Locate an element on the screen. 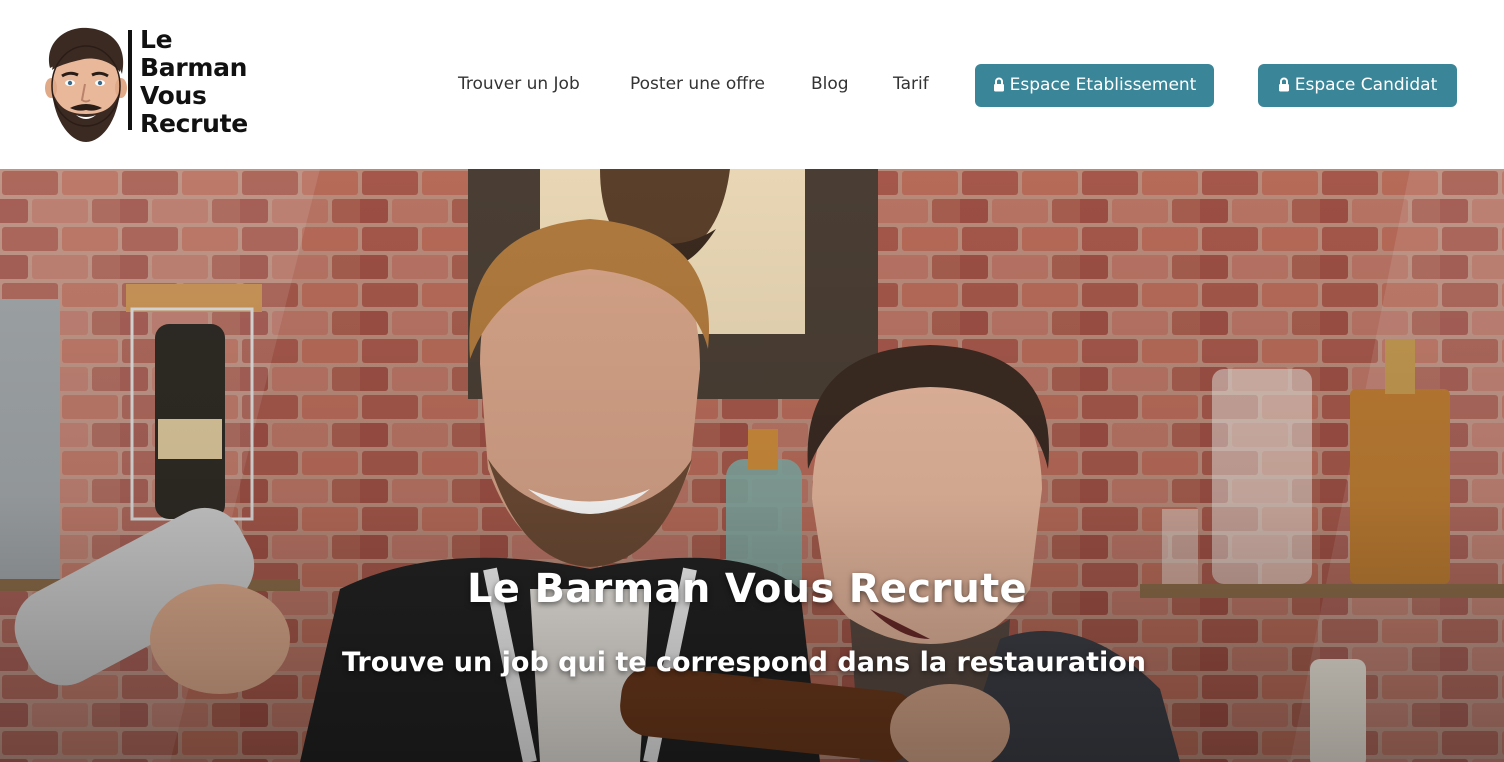 This screenshot has height=762, width=1504. establishment-space-label: Espace Etablissement is located at coordinates (1103, 85).